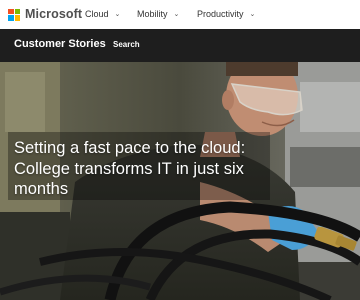  I want to click on nav-item-label: Mobility, so click(152, 14).